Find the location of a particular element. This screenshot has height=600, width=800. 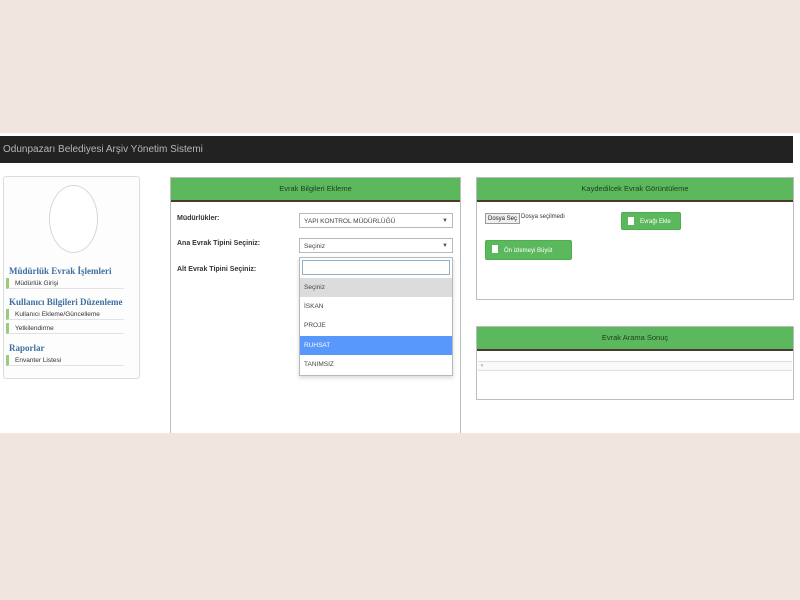

sidebar-section-title-evrak: Müdürlük Evrak İşlemleri is located at coordinates (60, 271).